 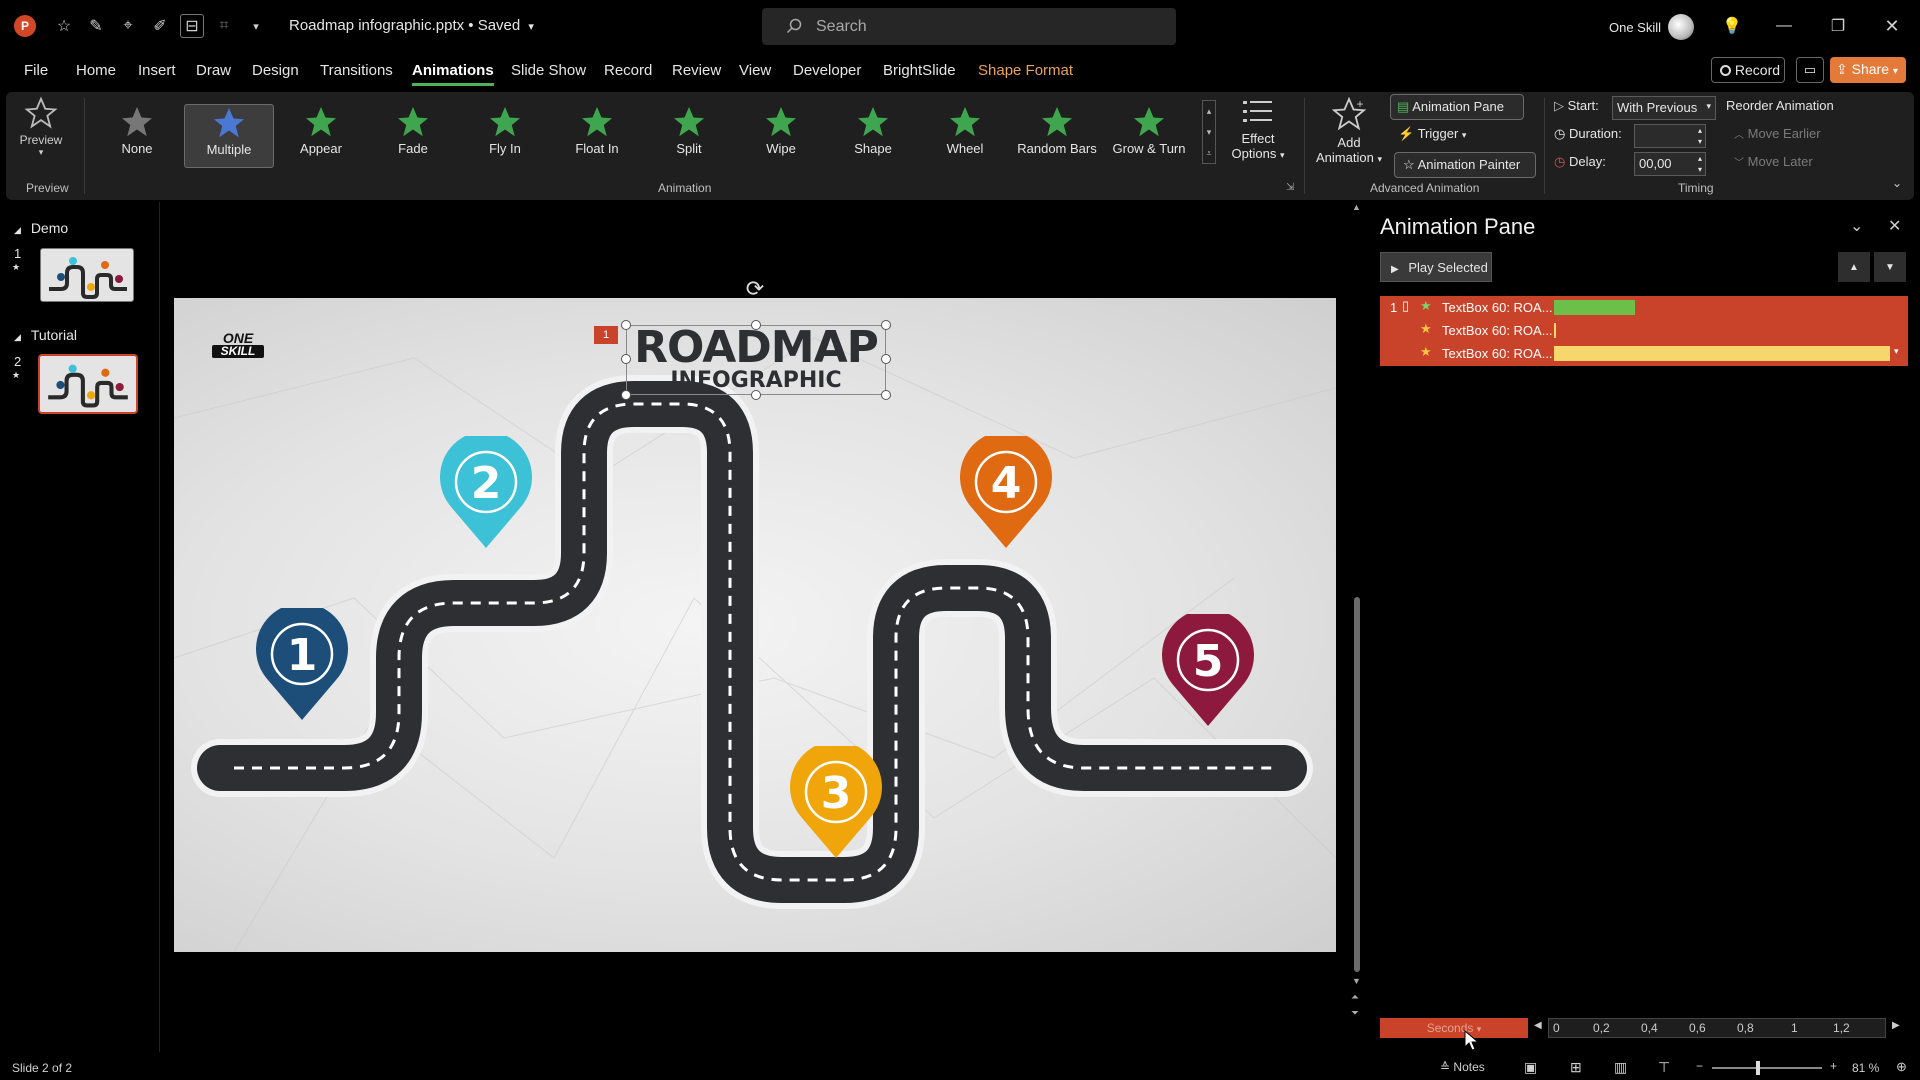 What do you see at coordinates (1620, 1067) in the screenshot?
I see `reading-view-icon: ▥` at bounding box center [1620, 1067].